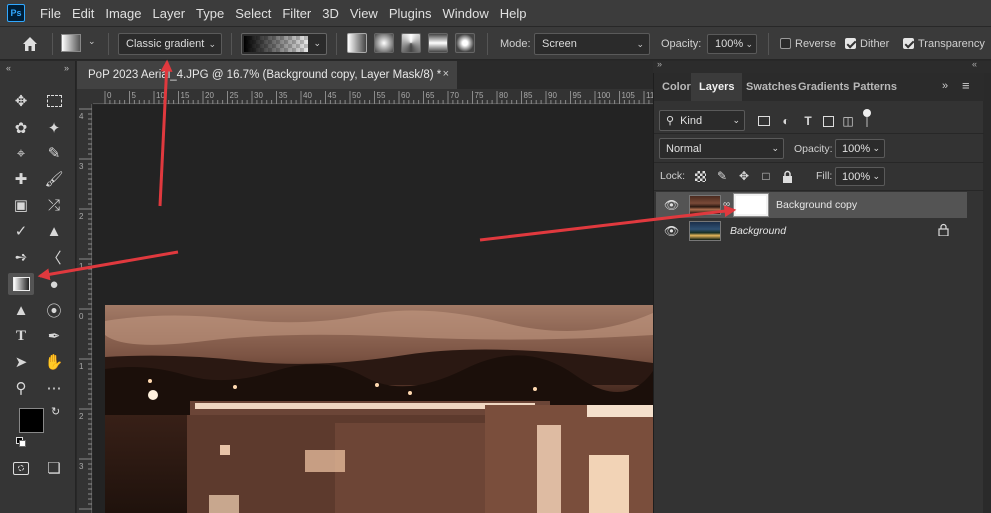 Image resolution: width=991 pixels, height=513 pixels. Describe the element at coordinates (823, 87) in the screenshot. I see `tab-gradients: Gradients` at that location.